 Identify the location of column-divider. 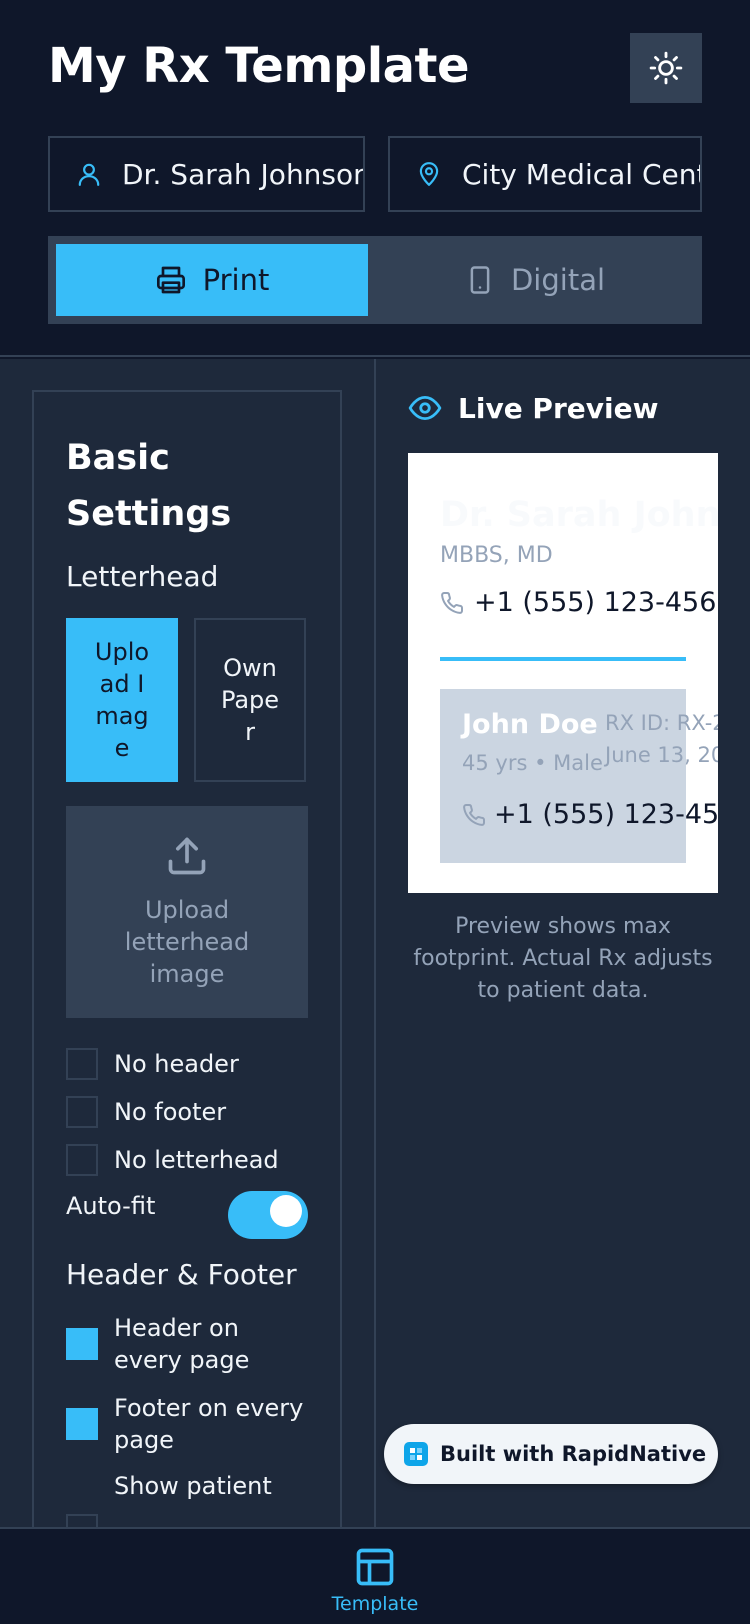
(375, 943).